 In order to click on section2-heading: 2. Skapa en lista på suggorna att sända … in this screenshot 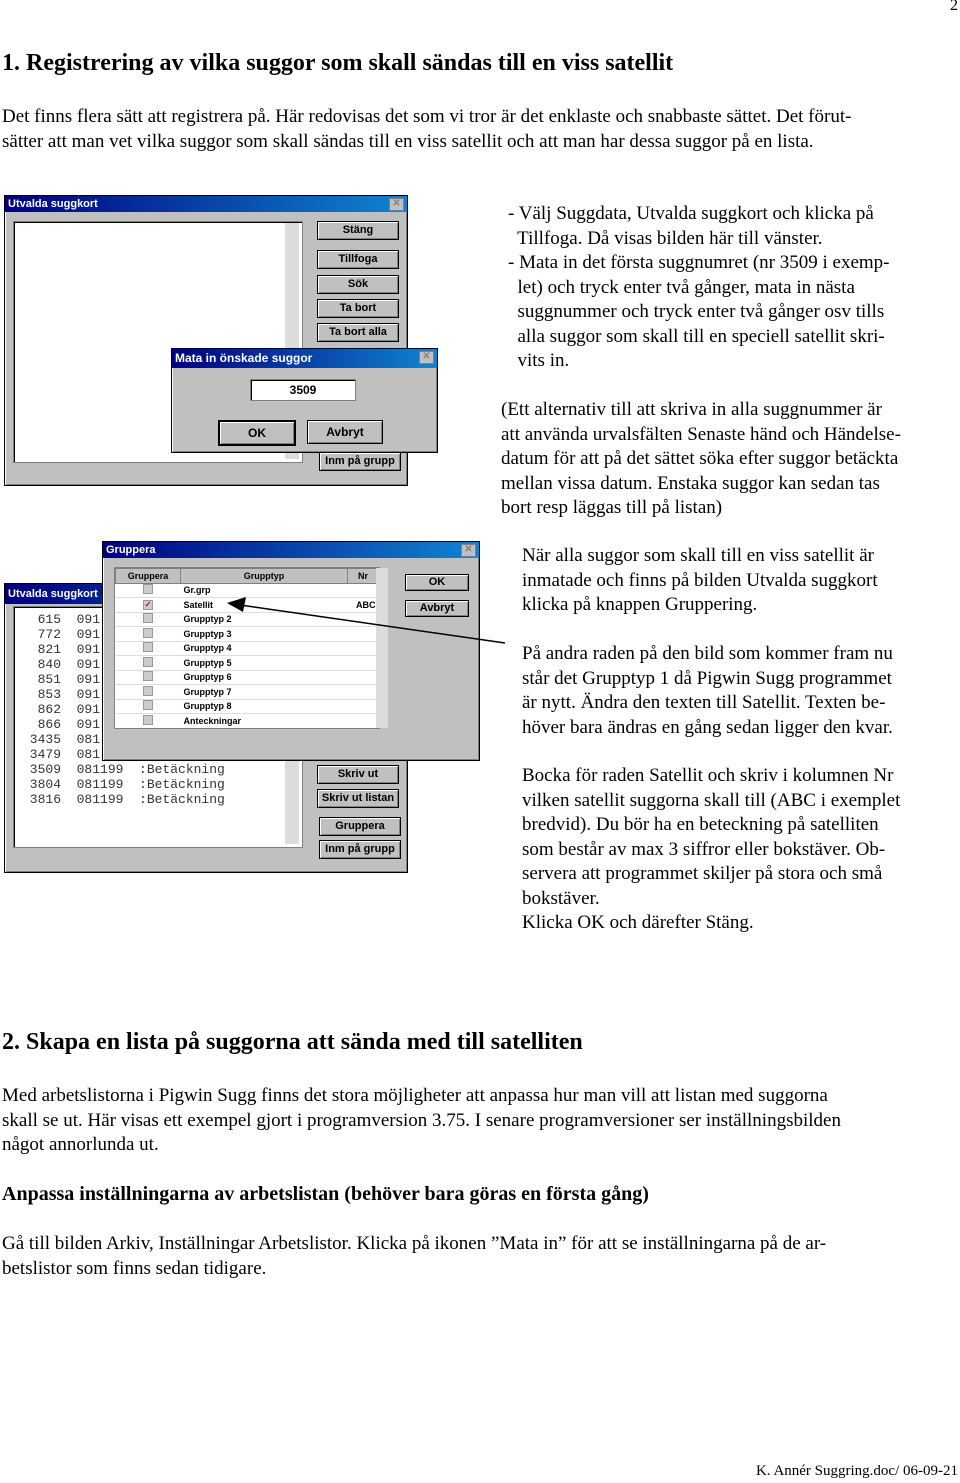, I will do `click(292, 1042)`.